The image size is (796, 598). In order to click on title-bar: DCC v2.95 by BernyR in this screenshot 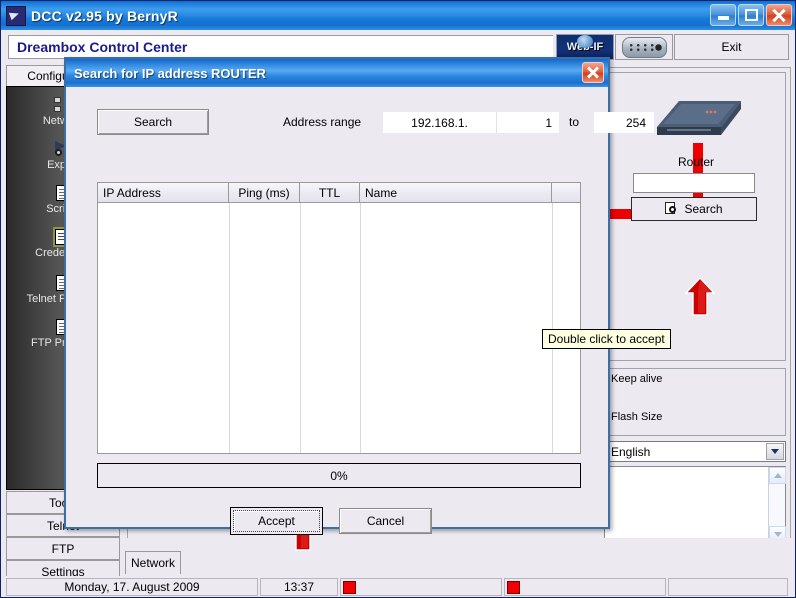, I will do `click(398, 15)`.